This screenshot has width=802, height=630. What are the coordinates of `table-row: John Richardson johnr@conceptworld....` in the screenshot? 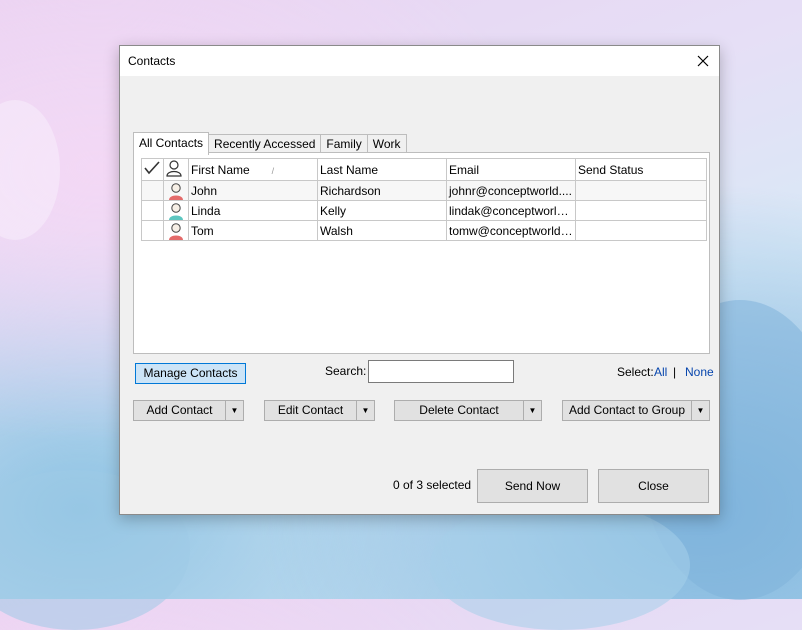 It's located at (424, 190).